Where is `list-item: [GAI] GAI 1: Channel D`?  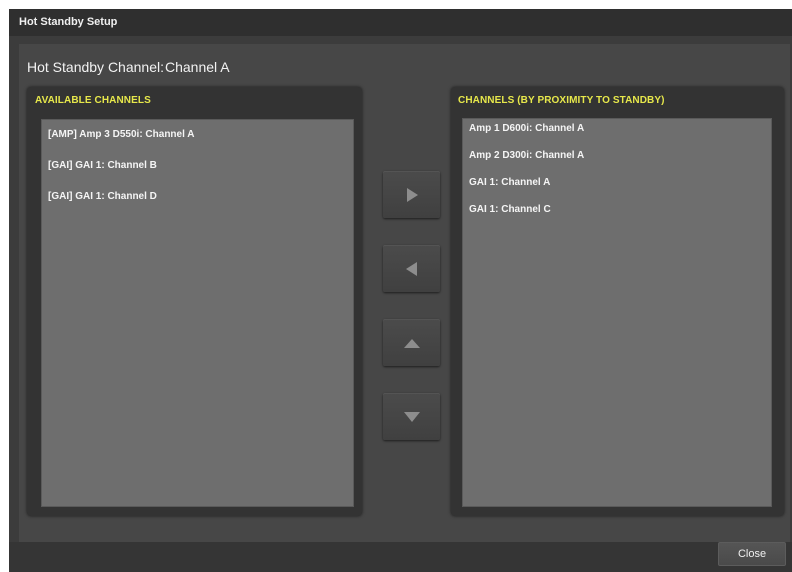 list-item: [GAI] GAI 1: Channel D is located at coordinates (102, 196).